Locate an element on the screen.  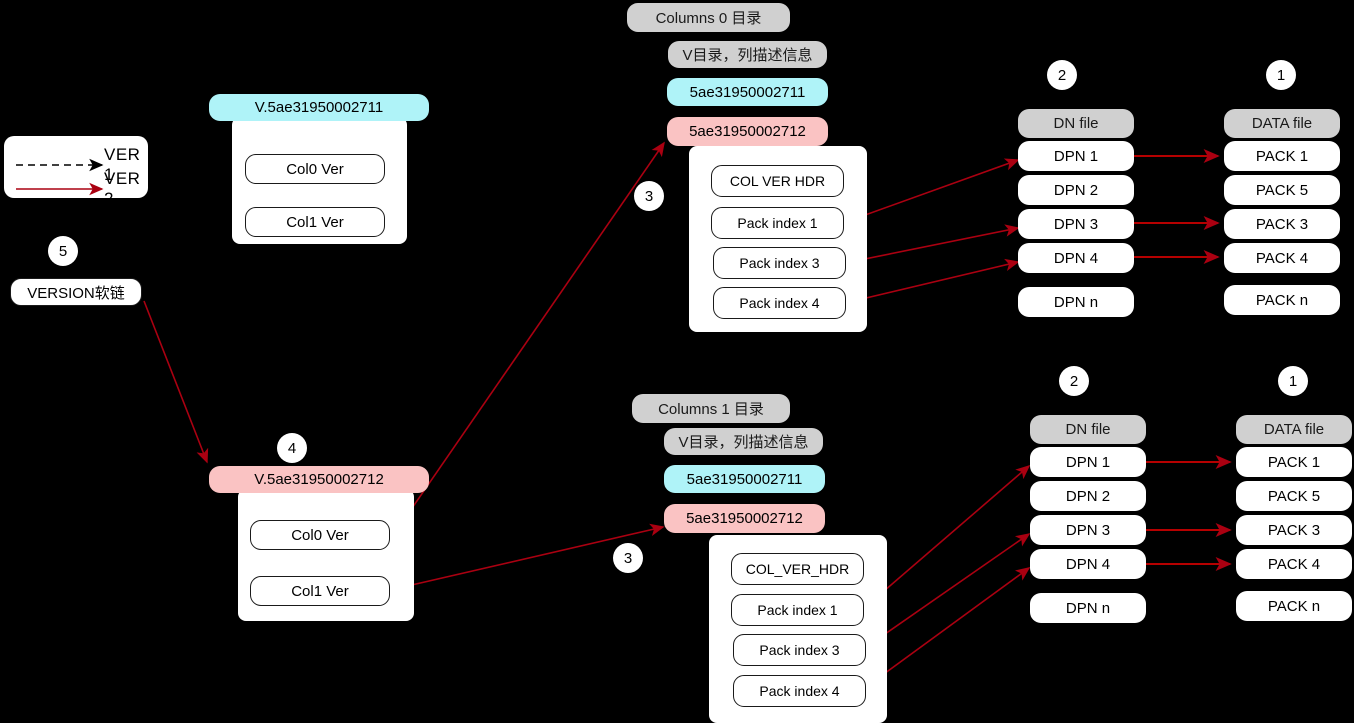
dn-file-bottom-row-4: DPN n is located at coordinates (1088, 608).